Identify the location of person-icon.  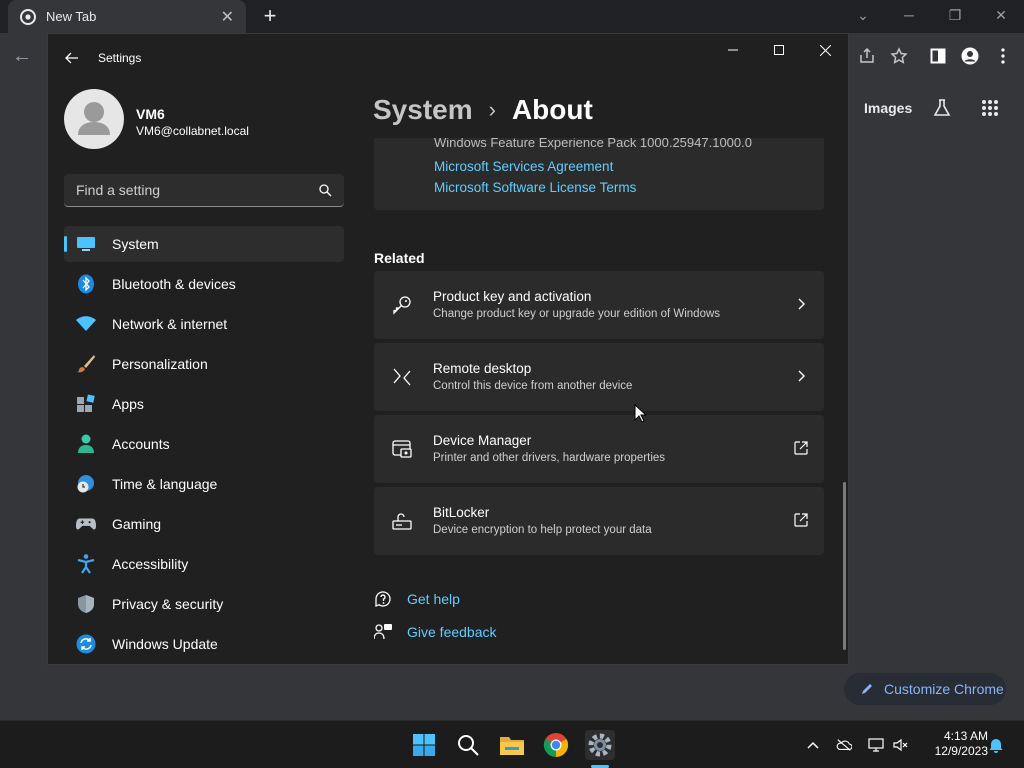
(86, 444).